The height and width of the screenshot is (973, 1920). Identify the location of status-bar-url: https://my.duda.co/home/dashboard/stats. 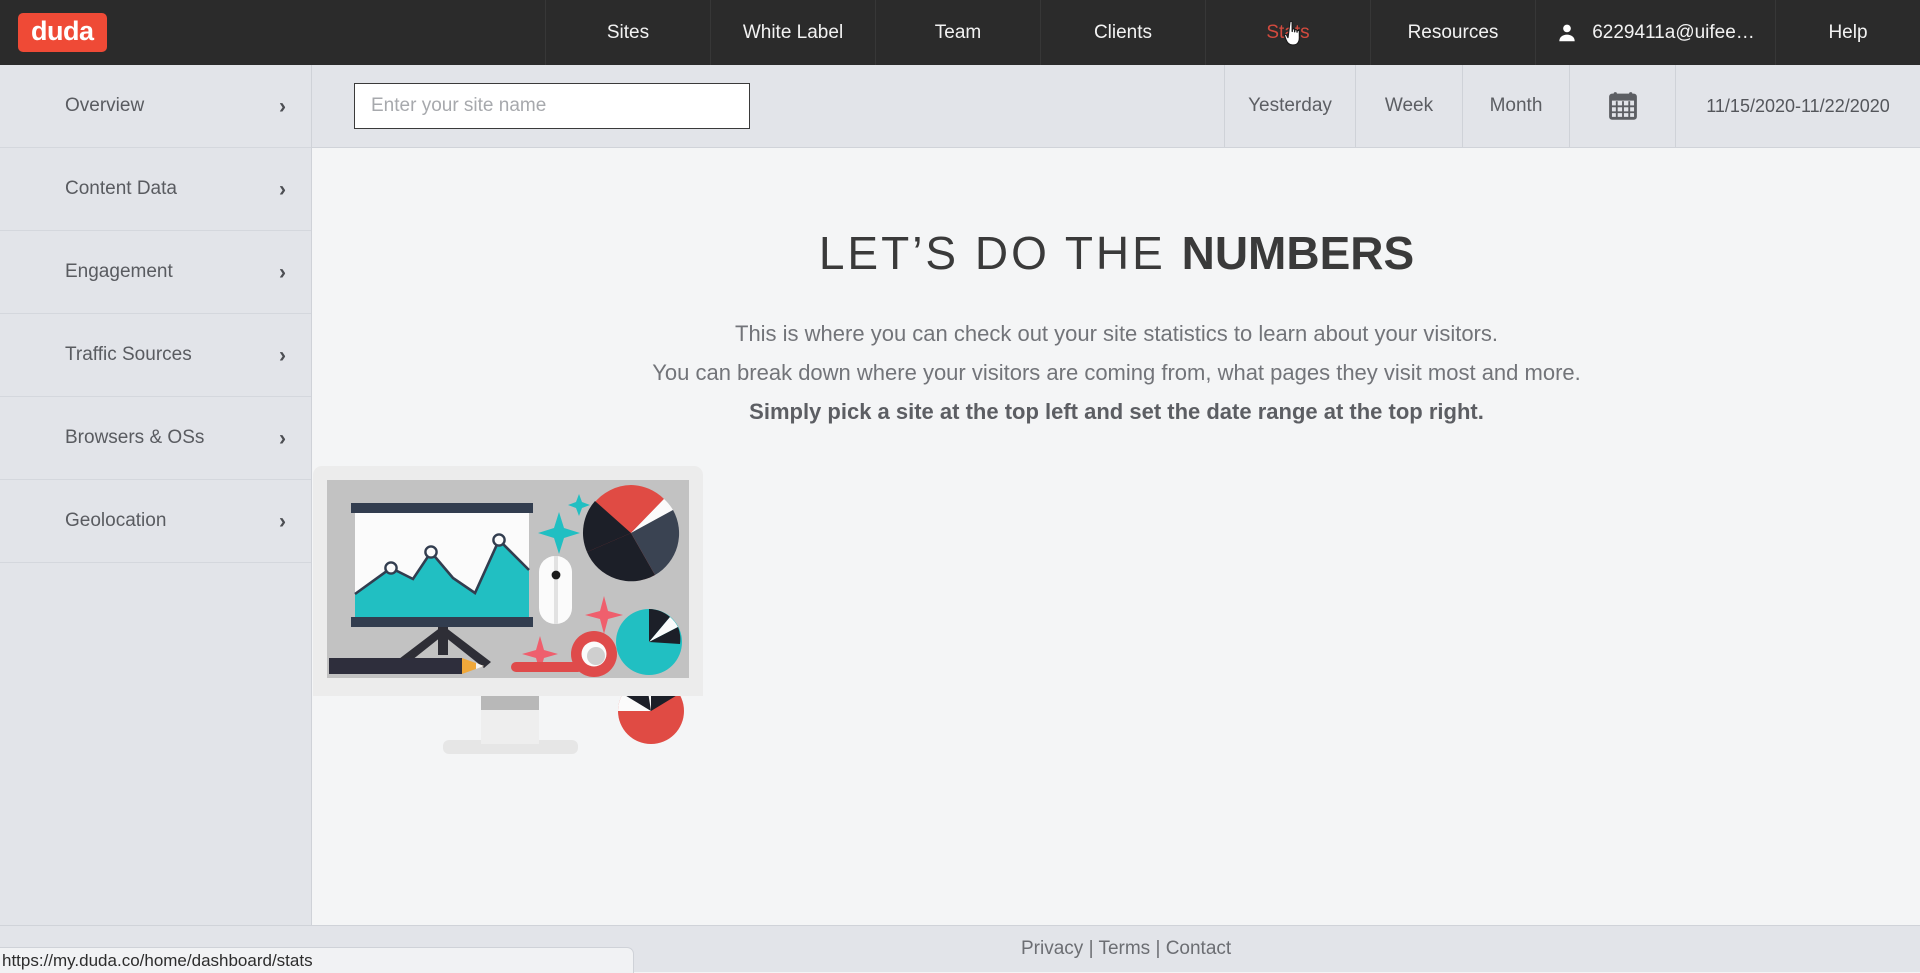
(157, 960).